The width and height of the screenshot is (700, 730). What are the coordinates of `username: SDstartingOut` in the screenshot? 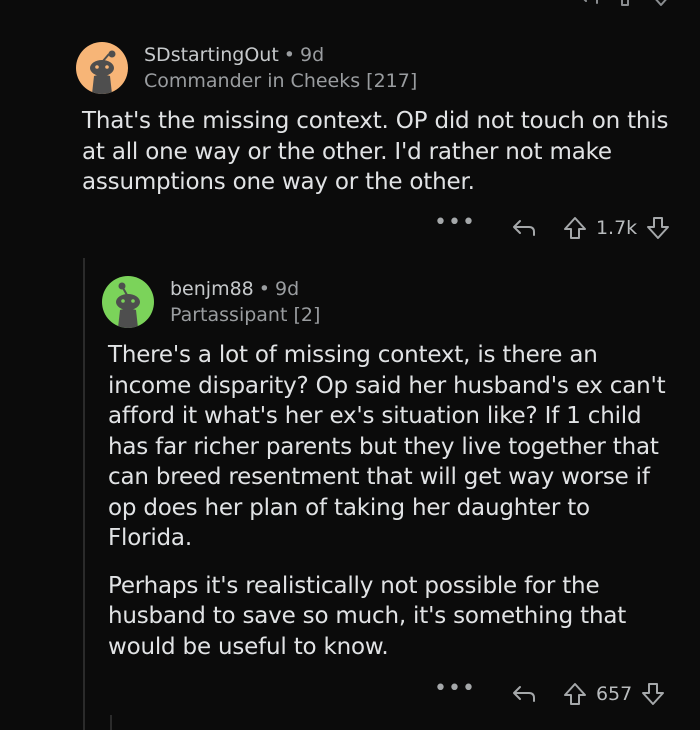 It's located at (211, 55).